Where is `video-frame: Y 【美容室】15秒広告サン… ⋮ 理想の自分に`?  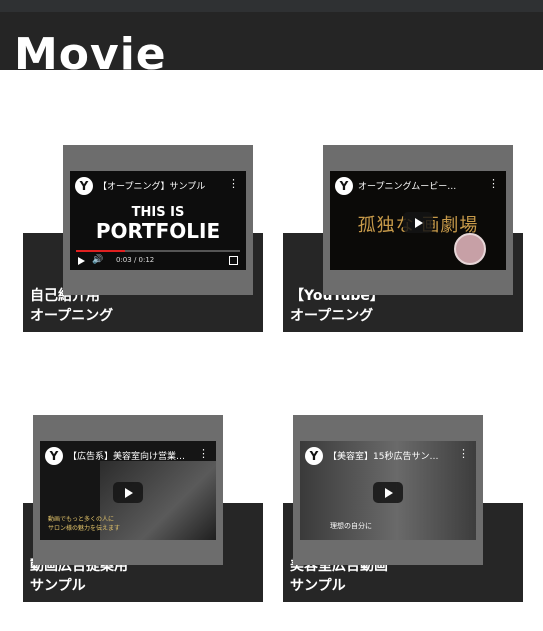
video-frame: Y 【美容室】15秒広告サン… ⋮ 理想の自分に is located at coordinates (388, 490).